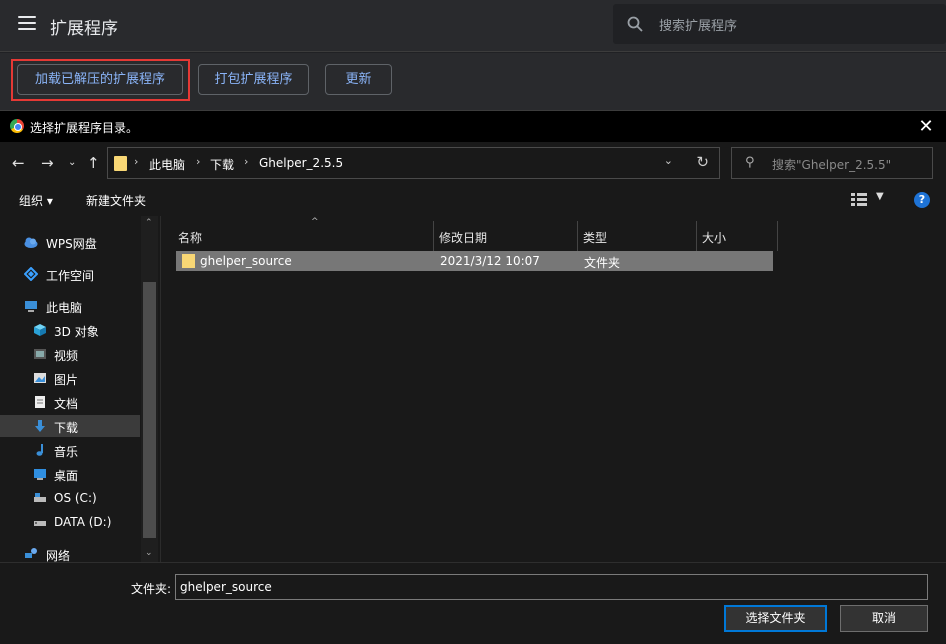  Describe the element at coordinates (75, 498) in the screenshot. I see `nav-item-label: OS (C:)` at that location.